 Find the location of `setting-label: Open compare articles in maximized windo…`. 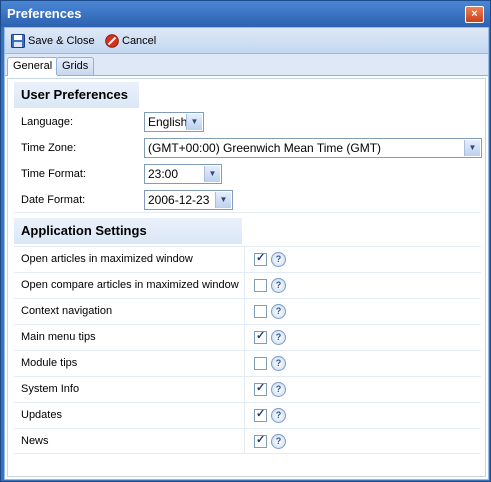

setting-label: Open compare articles in maximized windo… is located at coordinates (130, 285).